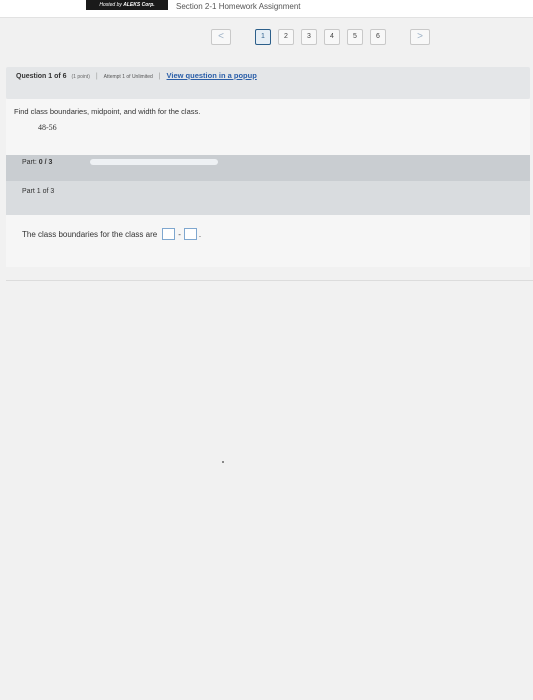 The height and width of the screenshot is (700, 533). Describe the element at coordinates (139, 5) in the screenshot. I see `host-name: ALEKS Corp.` at that location.